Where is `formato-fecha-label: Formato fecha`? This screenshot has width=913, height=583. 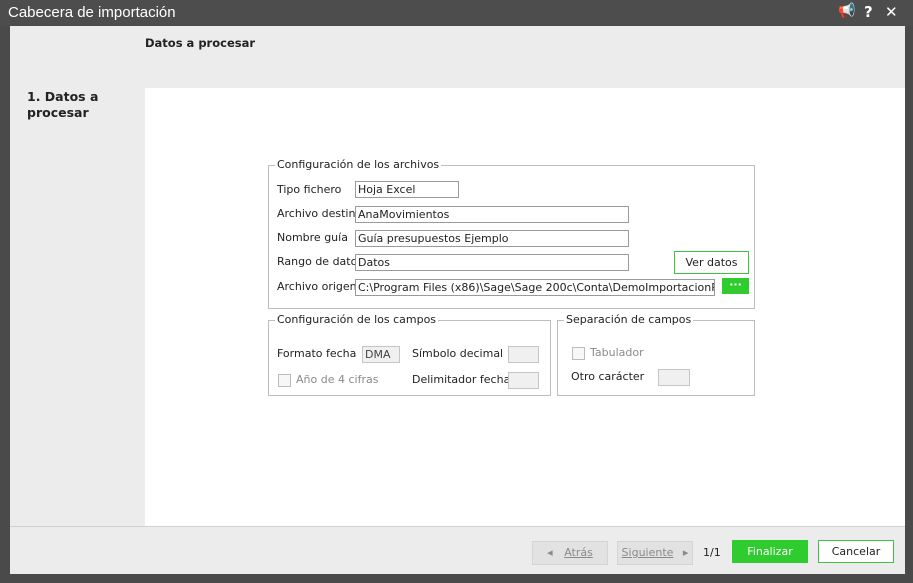 formato-fecha-label: Formato fecha is located at coordinates (317, 353).